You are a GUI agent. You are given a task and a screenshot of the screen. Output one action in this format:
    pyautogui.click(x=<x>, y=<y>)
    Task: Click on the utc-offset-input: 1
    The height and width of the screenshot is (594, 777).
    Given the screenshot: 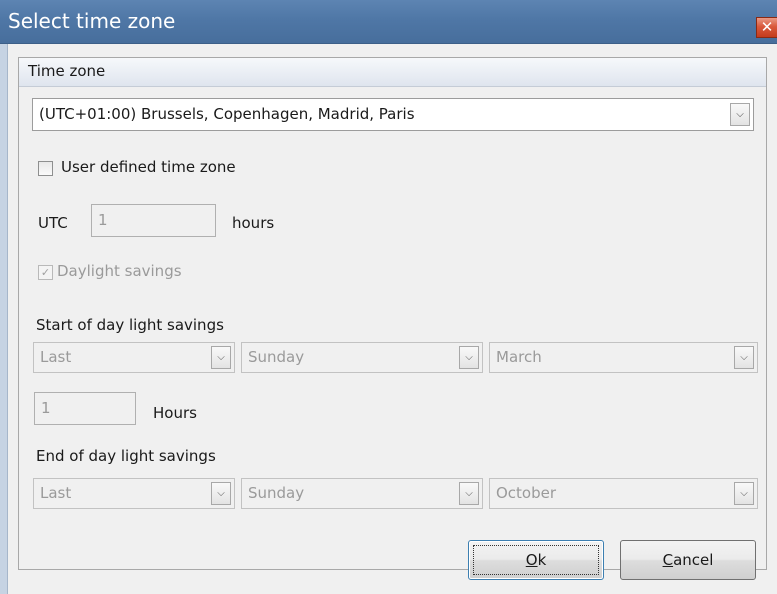 What is the action you would take?
    pyautogui.click(x=153, y=220)
    